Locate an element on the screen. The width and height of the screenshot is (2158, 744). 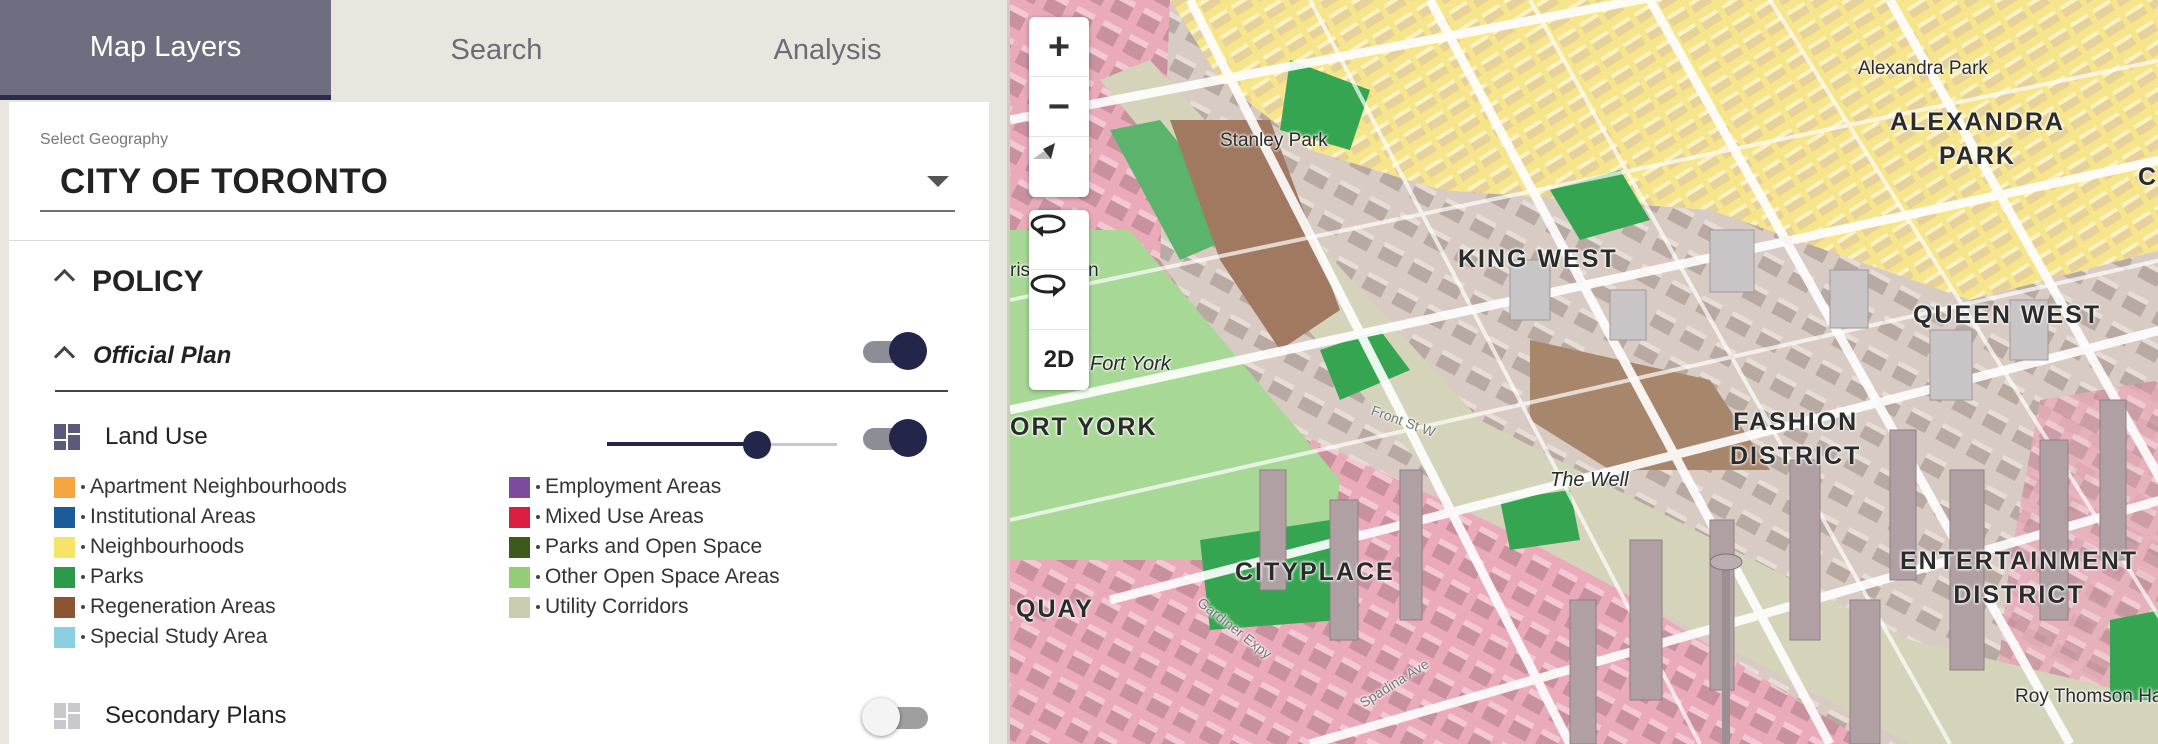
compass-icon is located at coordinates (1044, 151).